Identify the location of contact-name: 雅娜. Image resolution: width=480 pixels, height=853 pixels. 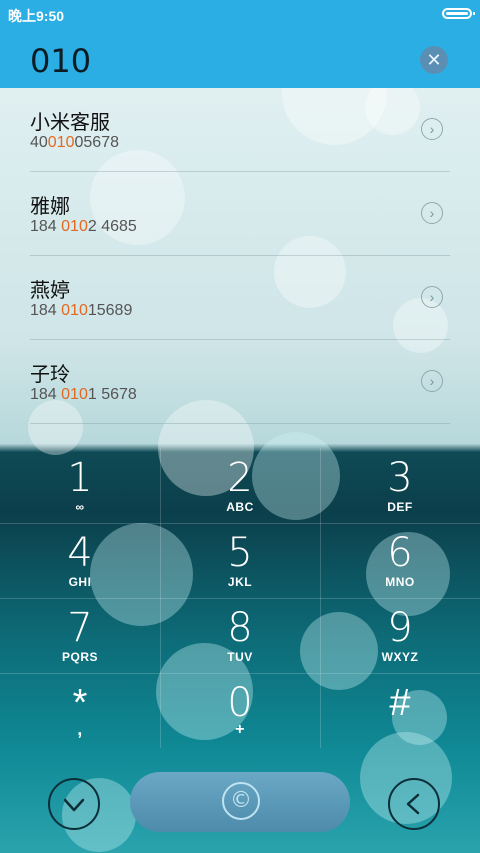
(50, 206).